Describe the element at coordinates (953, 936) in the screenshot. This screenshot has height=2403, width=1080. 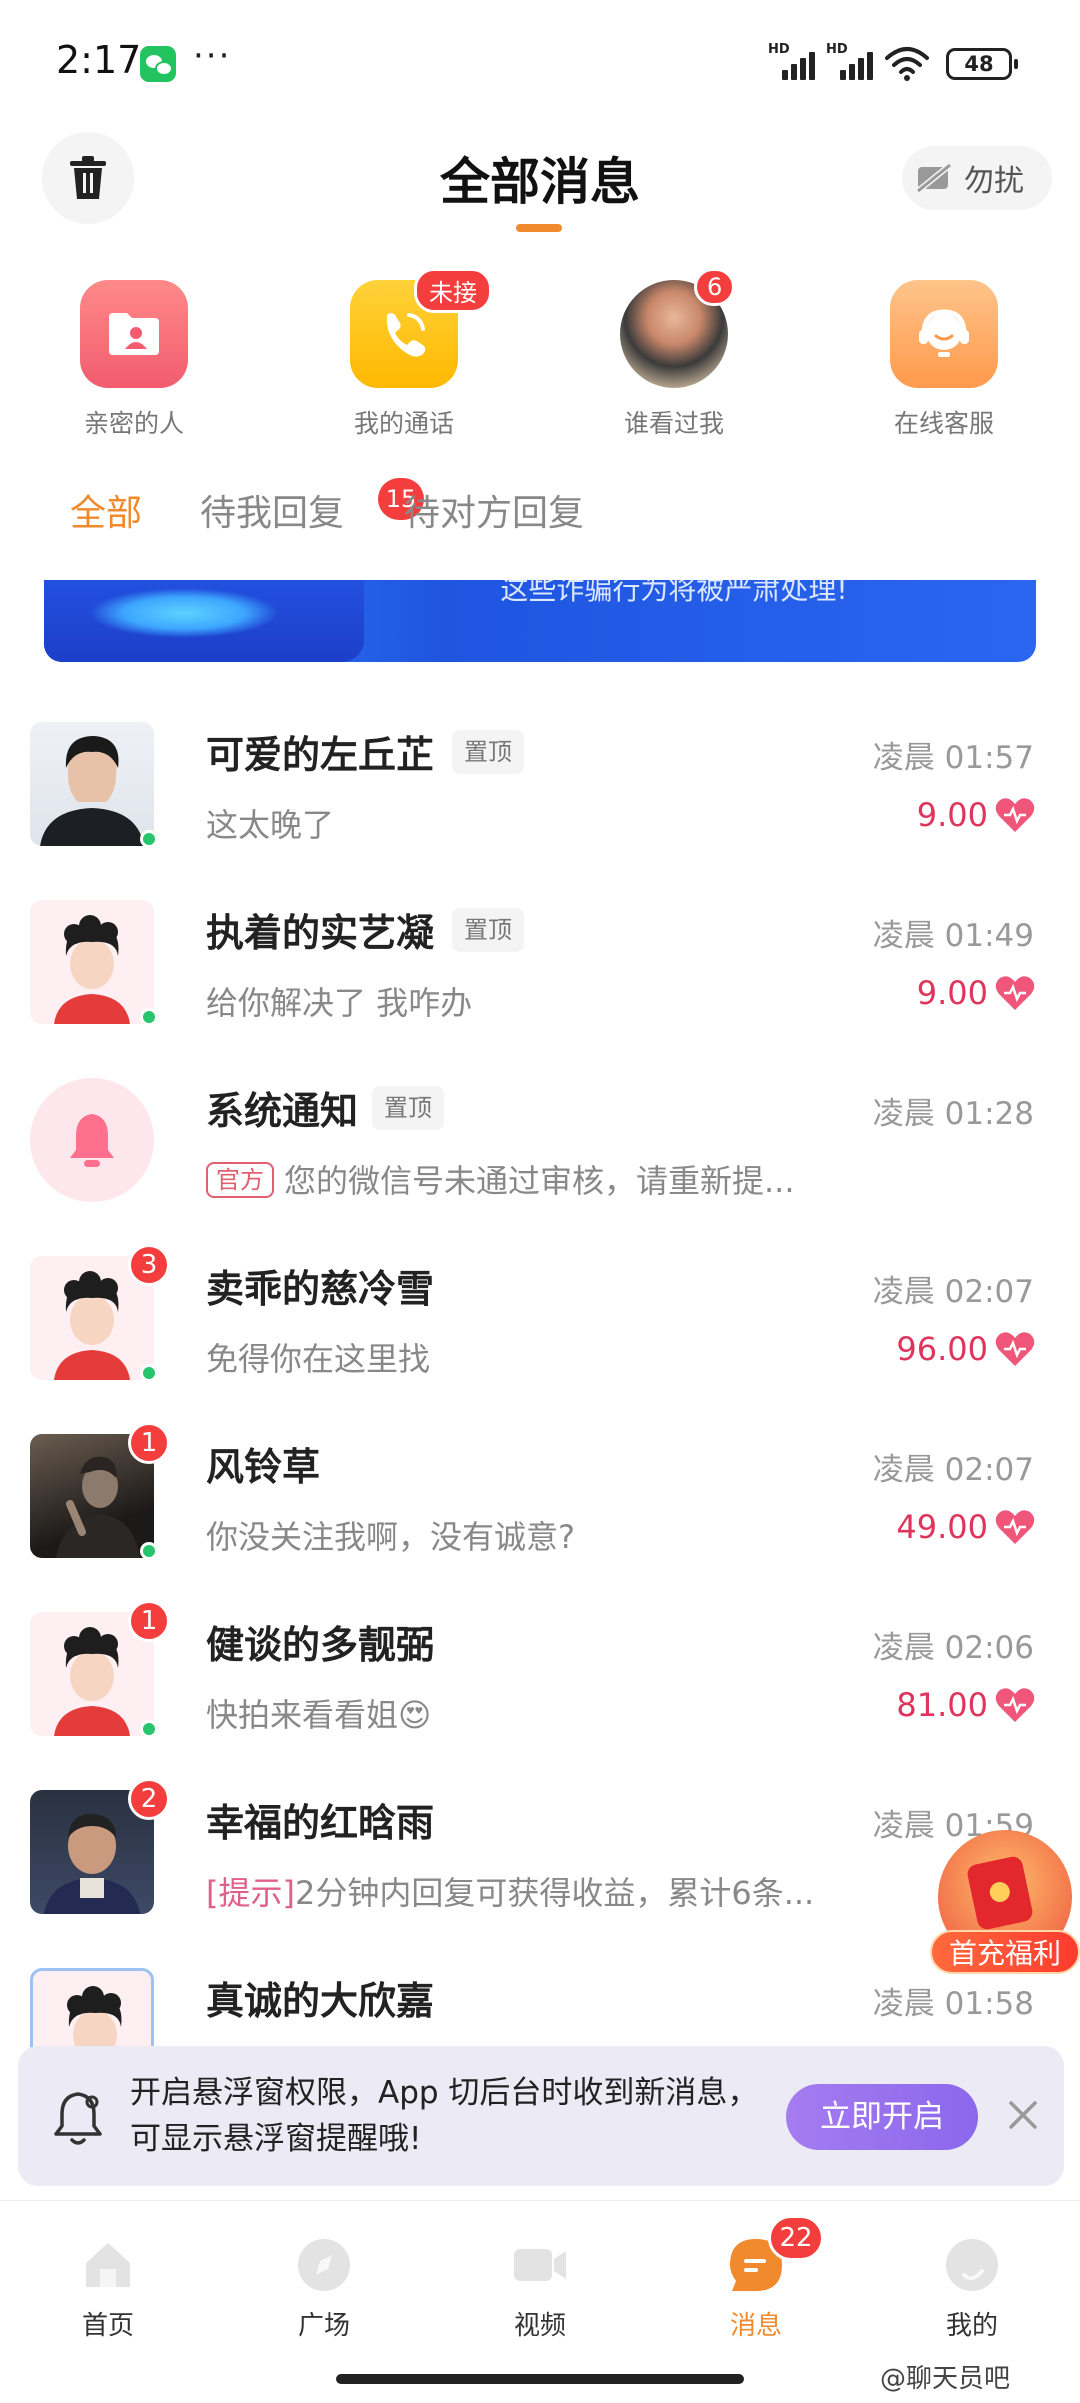
I see `message-time: 凌晨 01:49` at that location.